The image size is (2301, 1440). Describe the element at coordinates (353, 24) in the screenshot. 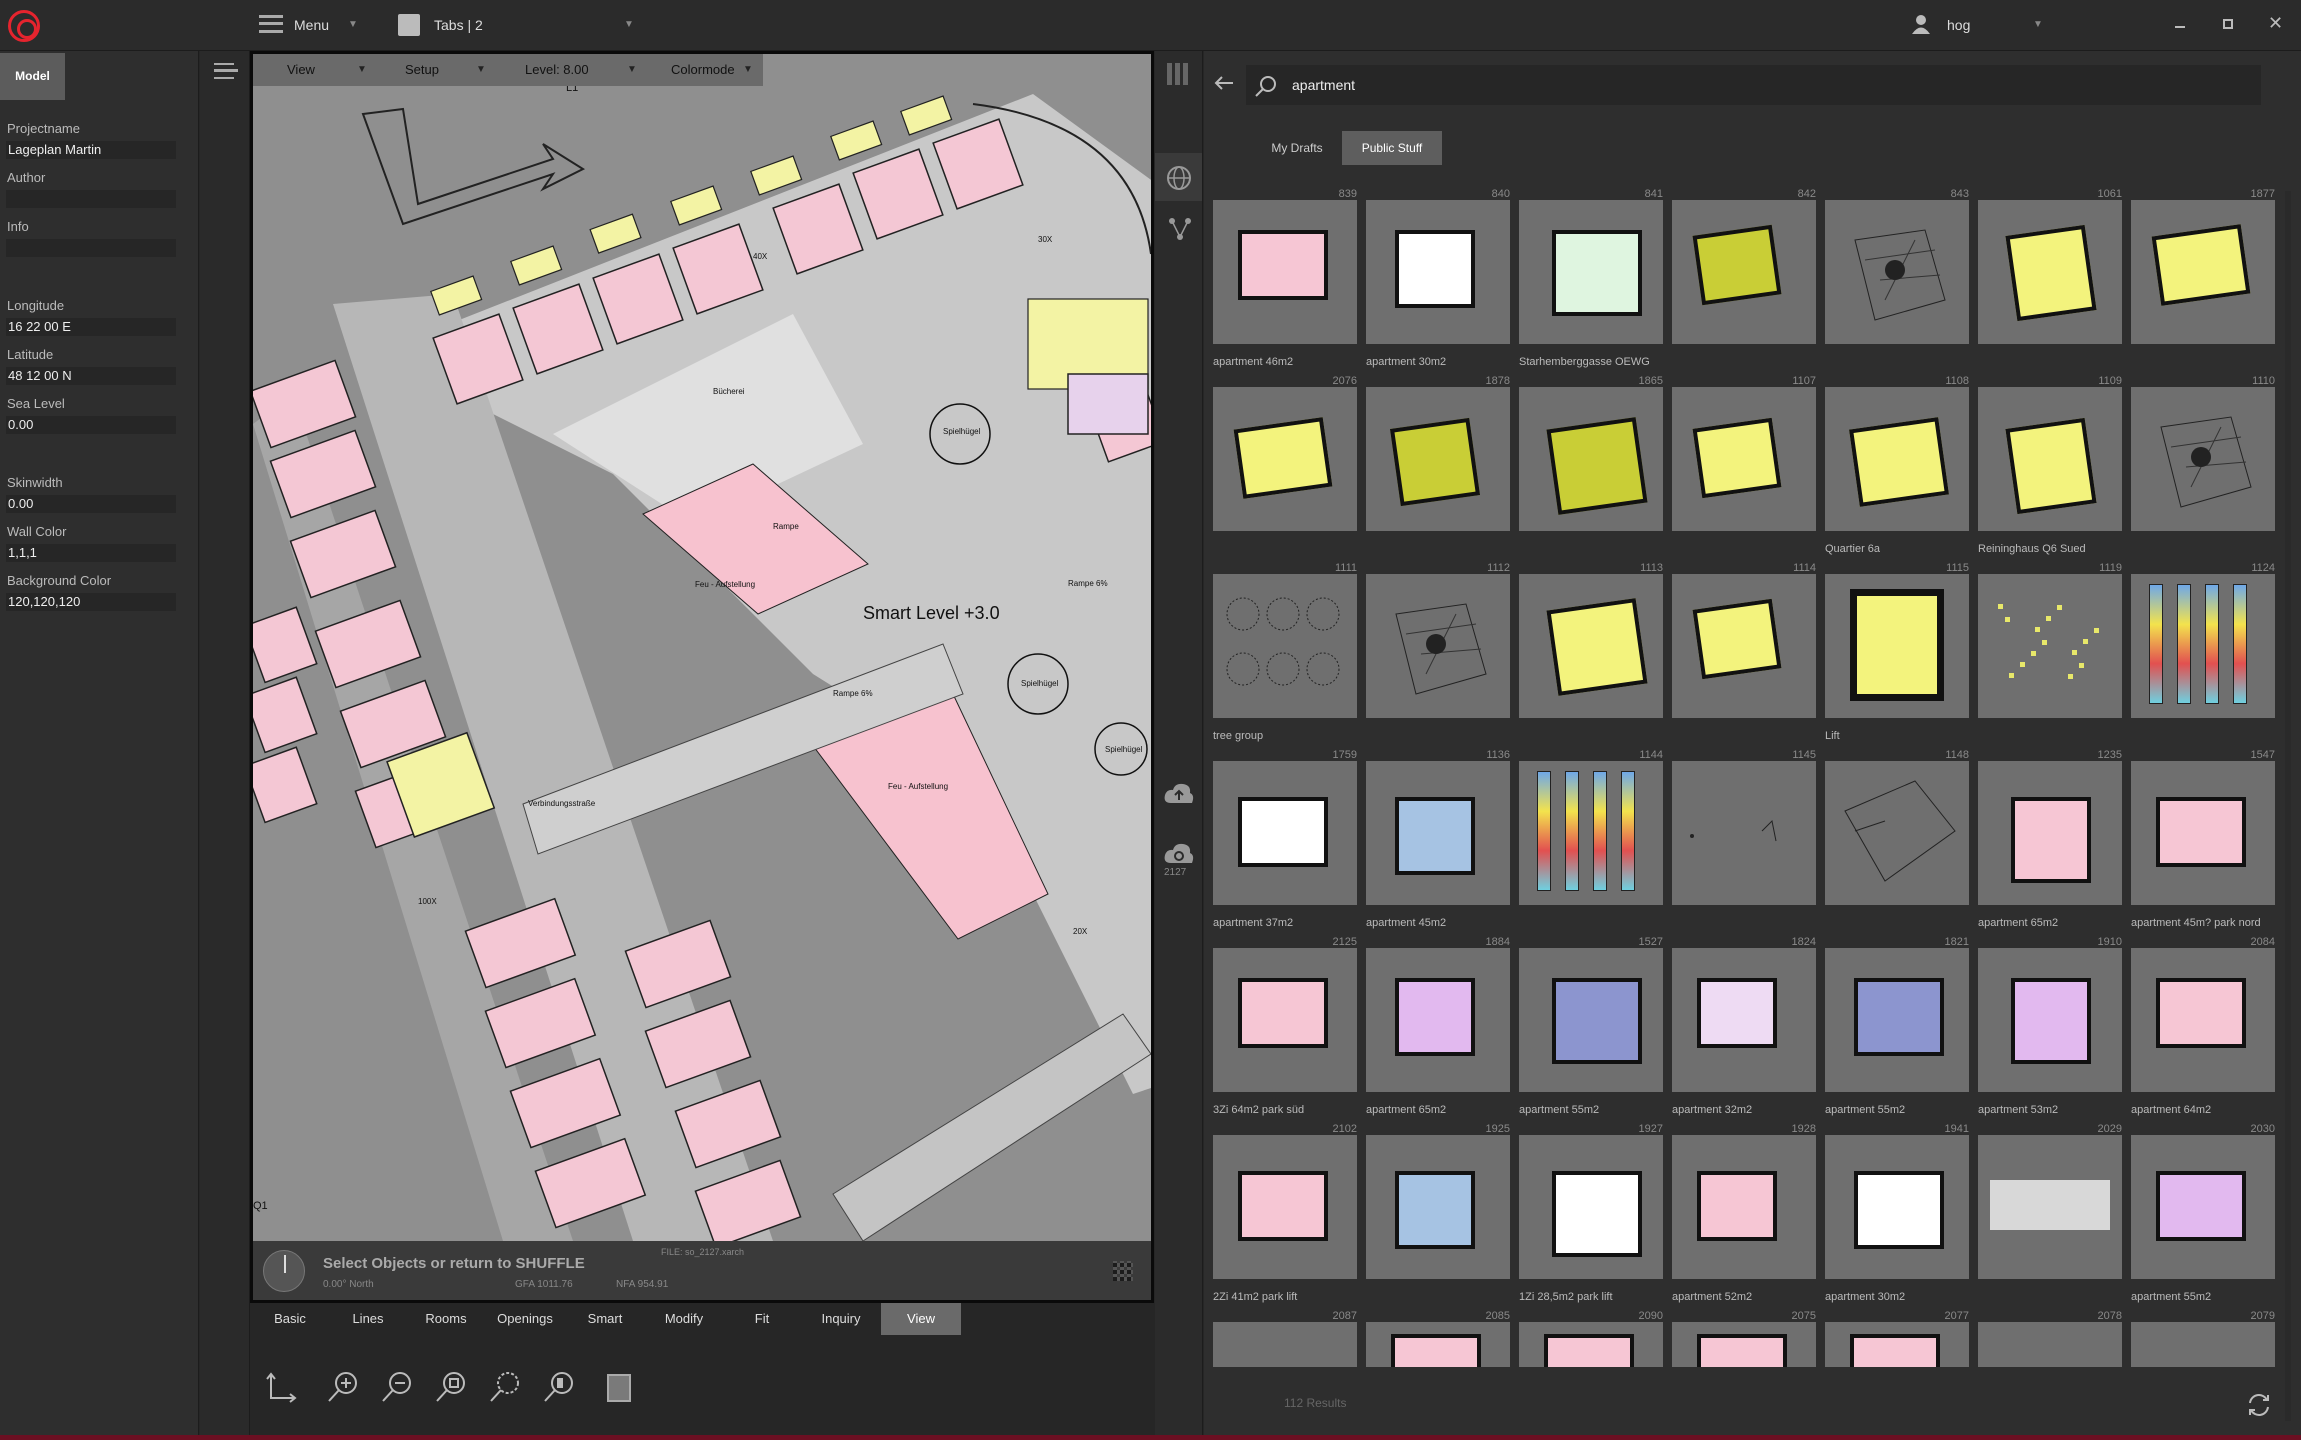

I see `menu-caret-icon: ▼` at that location.